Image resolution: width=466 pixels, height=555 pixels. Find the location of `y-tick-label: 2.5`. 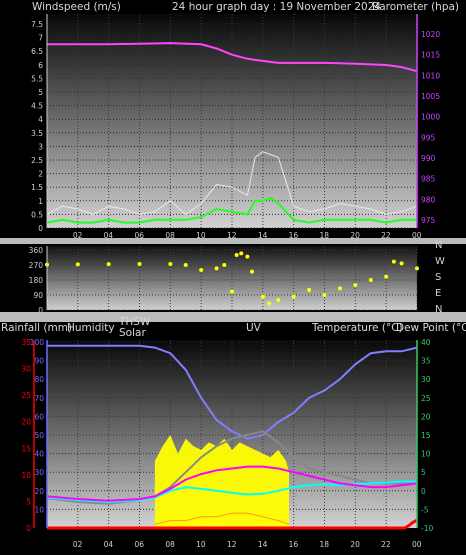

y-tick-label: 2.5 is located at coordinates (37, 160).